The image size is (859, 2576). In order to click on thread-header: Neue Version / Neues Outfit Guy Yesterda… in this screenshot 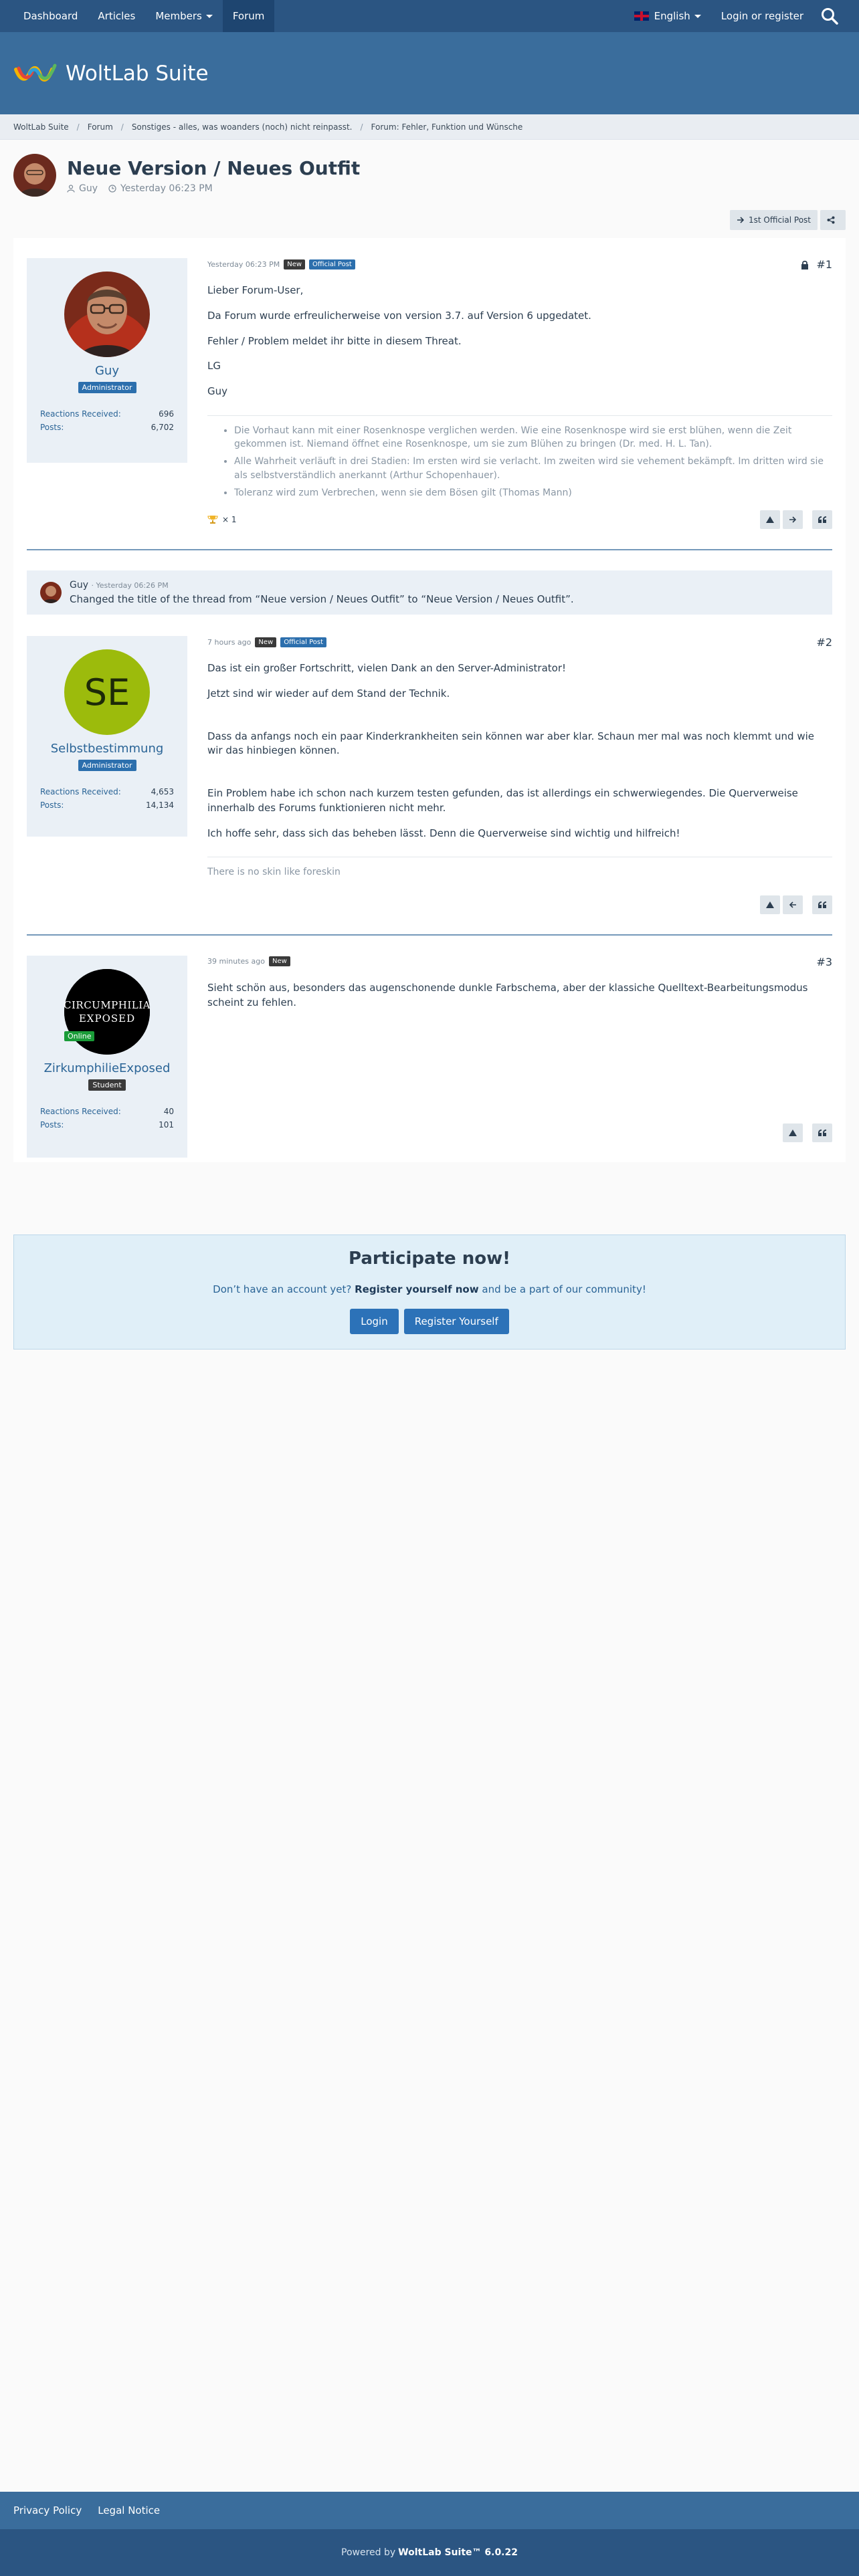, I will do `click(186, 175)`.